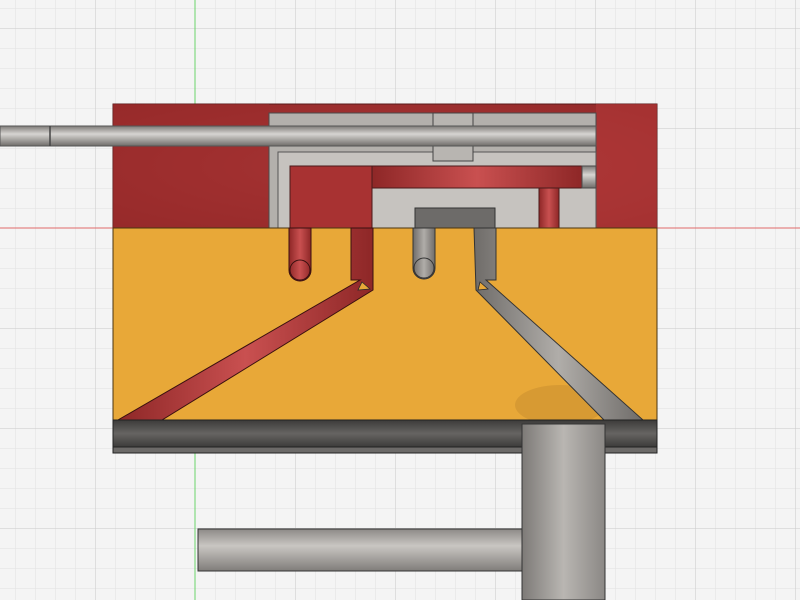  What do you see at coordinates (298, 136) in the screenshot?
I see `piston-rod` at bounding box center [298, 136].